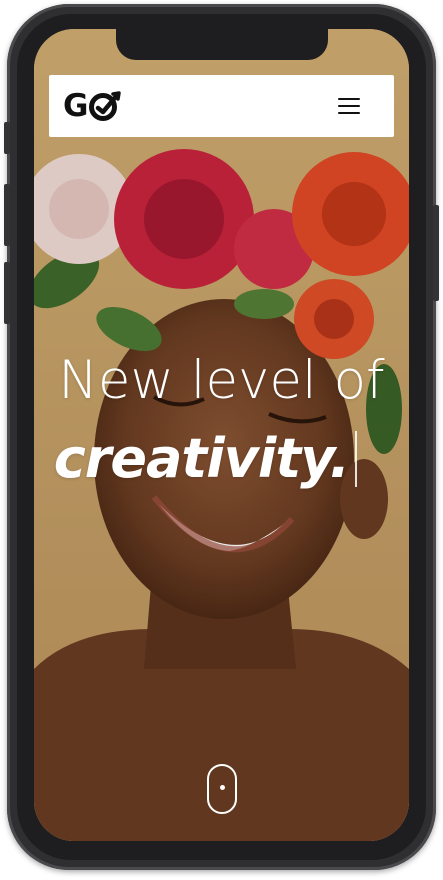  Describe the element at coordinates (221, 106) in the screenshot. I see `top-navbar: G` at that location.